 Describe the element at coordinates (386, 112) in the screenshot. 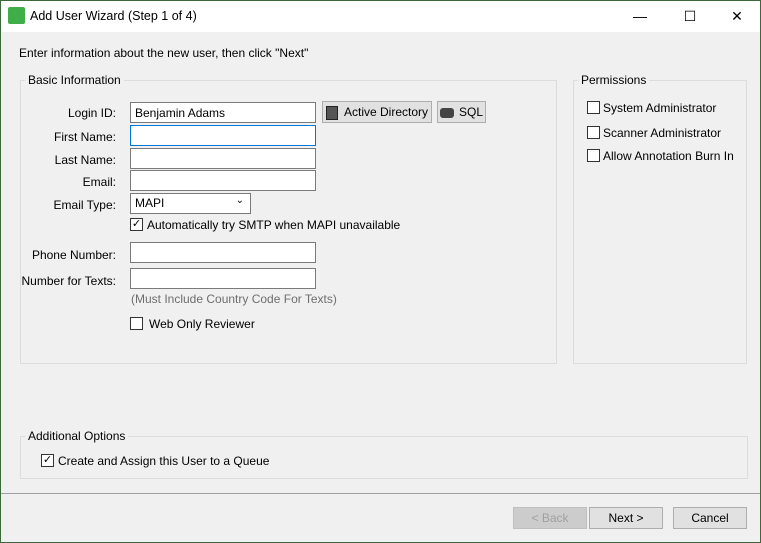

I see `active-directory-label: Active Directory` at that location.